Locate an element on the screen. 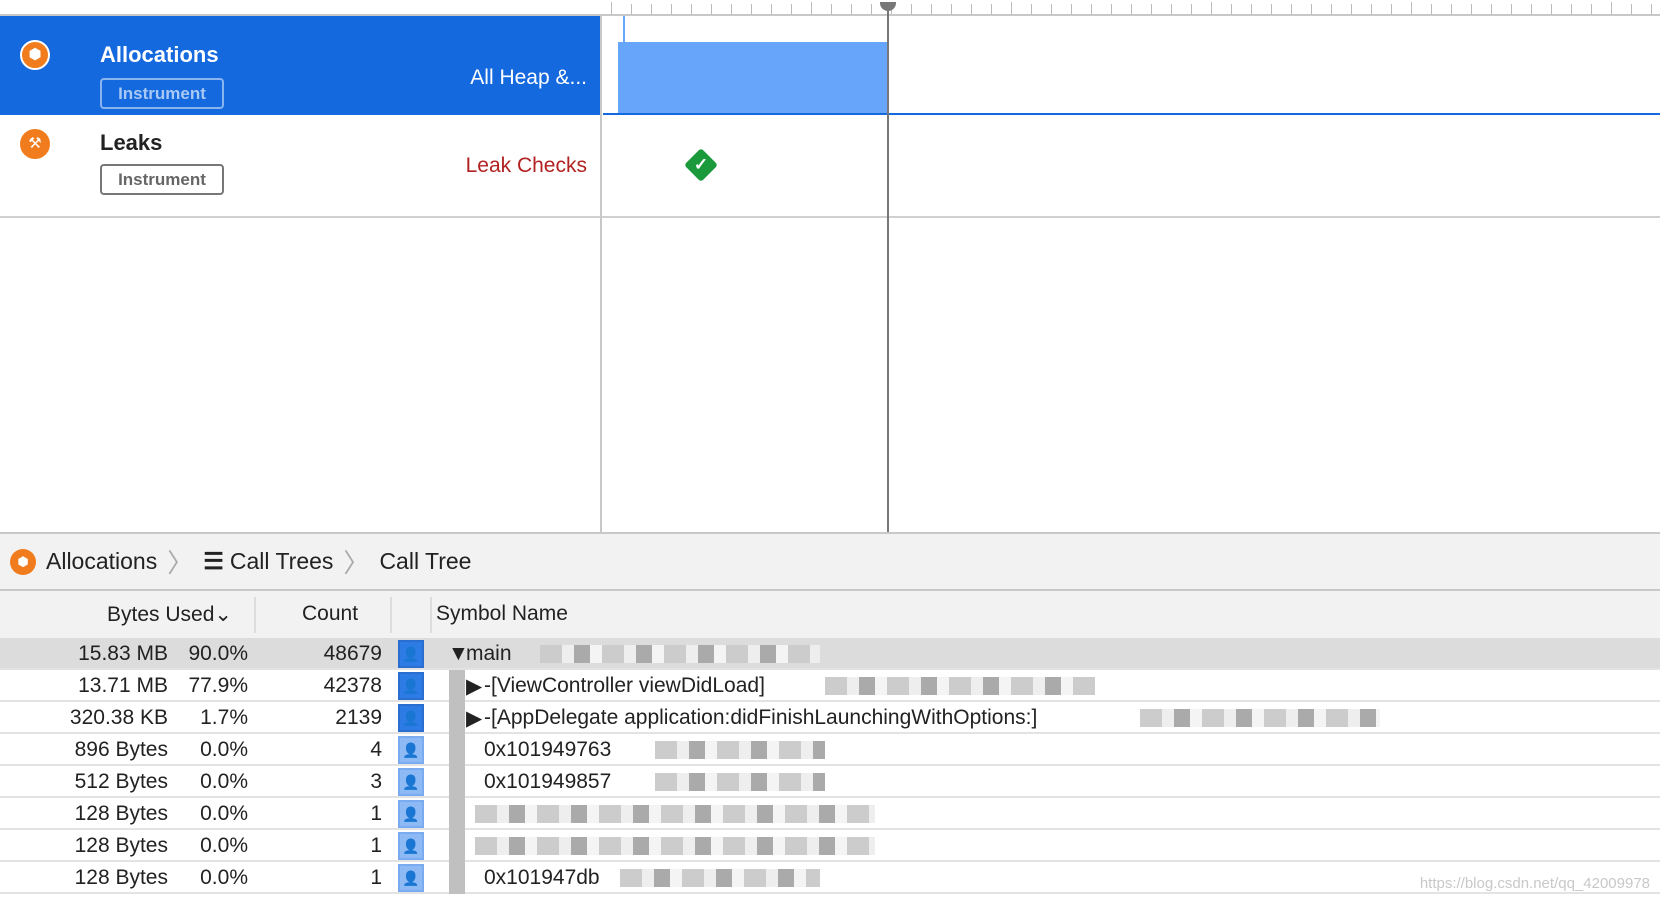 The image size is (1660, 900). symbol-name: 0x101949857 is located at coordinates (548, 781).